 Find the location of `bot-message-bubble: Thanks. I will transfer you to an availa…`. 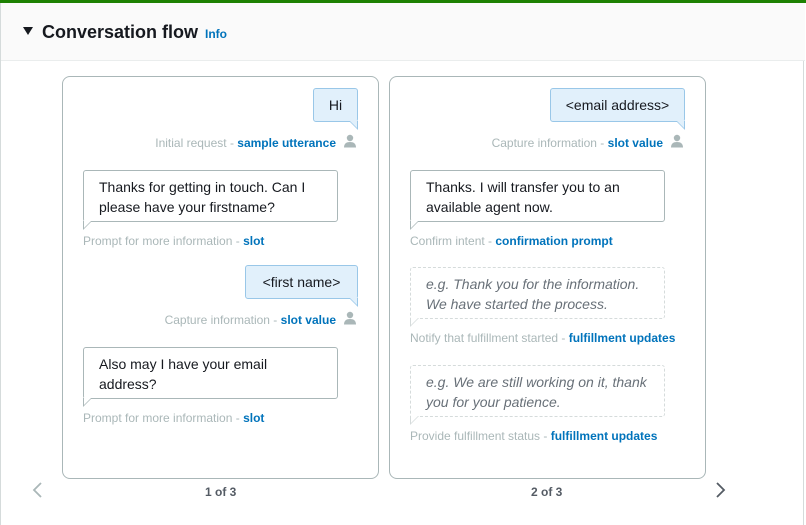

bot-message-bubble: Thanks. I will transfer you to an availa… is located at coordinates (537, 200).